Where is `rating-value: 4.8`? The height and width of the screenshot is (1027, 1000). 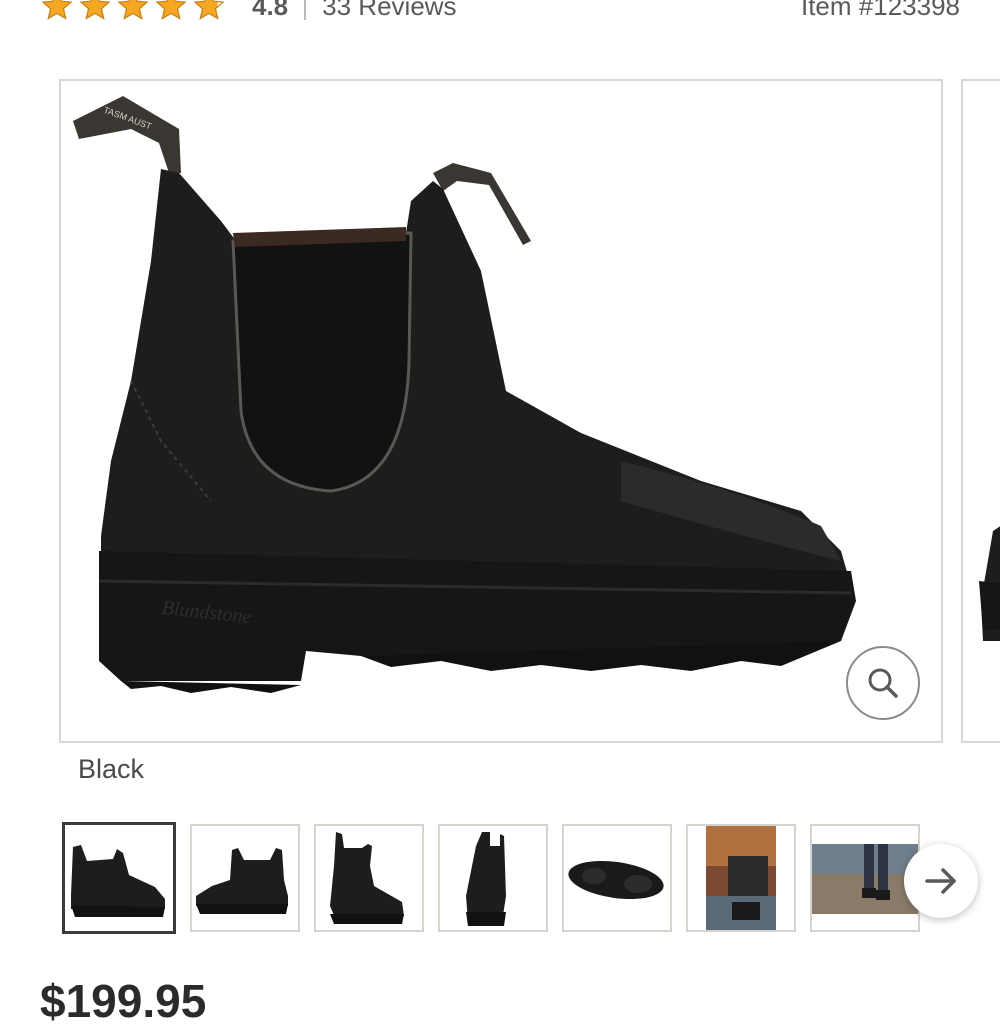
rating-value: 4.8 is located at coordinates (270, 10).